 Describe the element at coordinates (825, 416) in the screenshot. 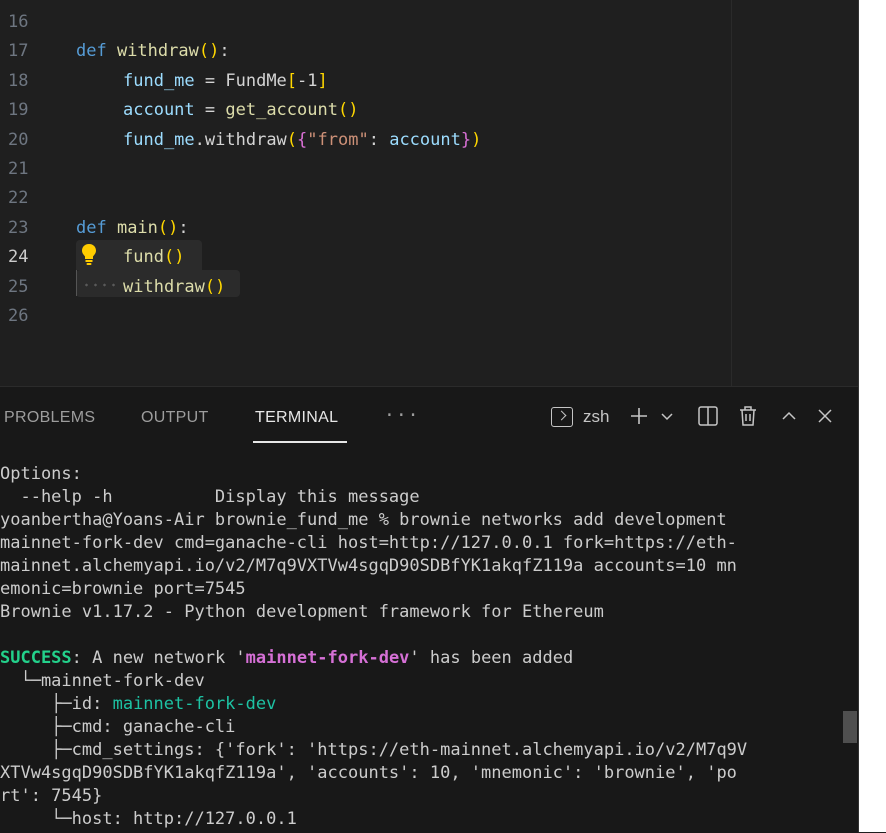

I see `close-icon` at that location.